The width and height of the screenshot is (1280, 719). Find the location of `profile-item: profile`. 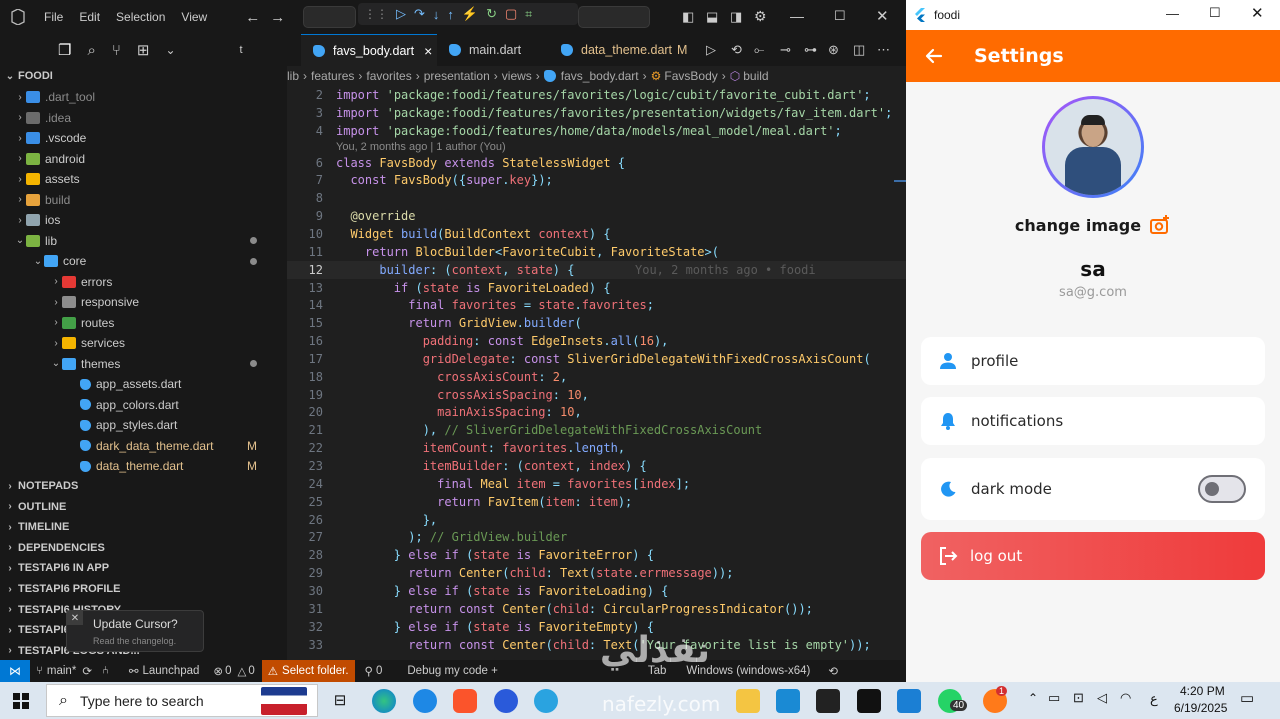

profile-item: profile is located at coordinates (1093, 361).